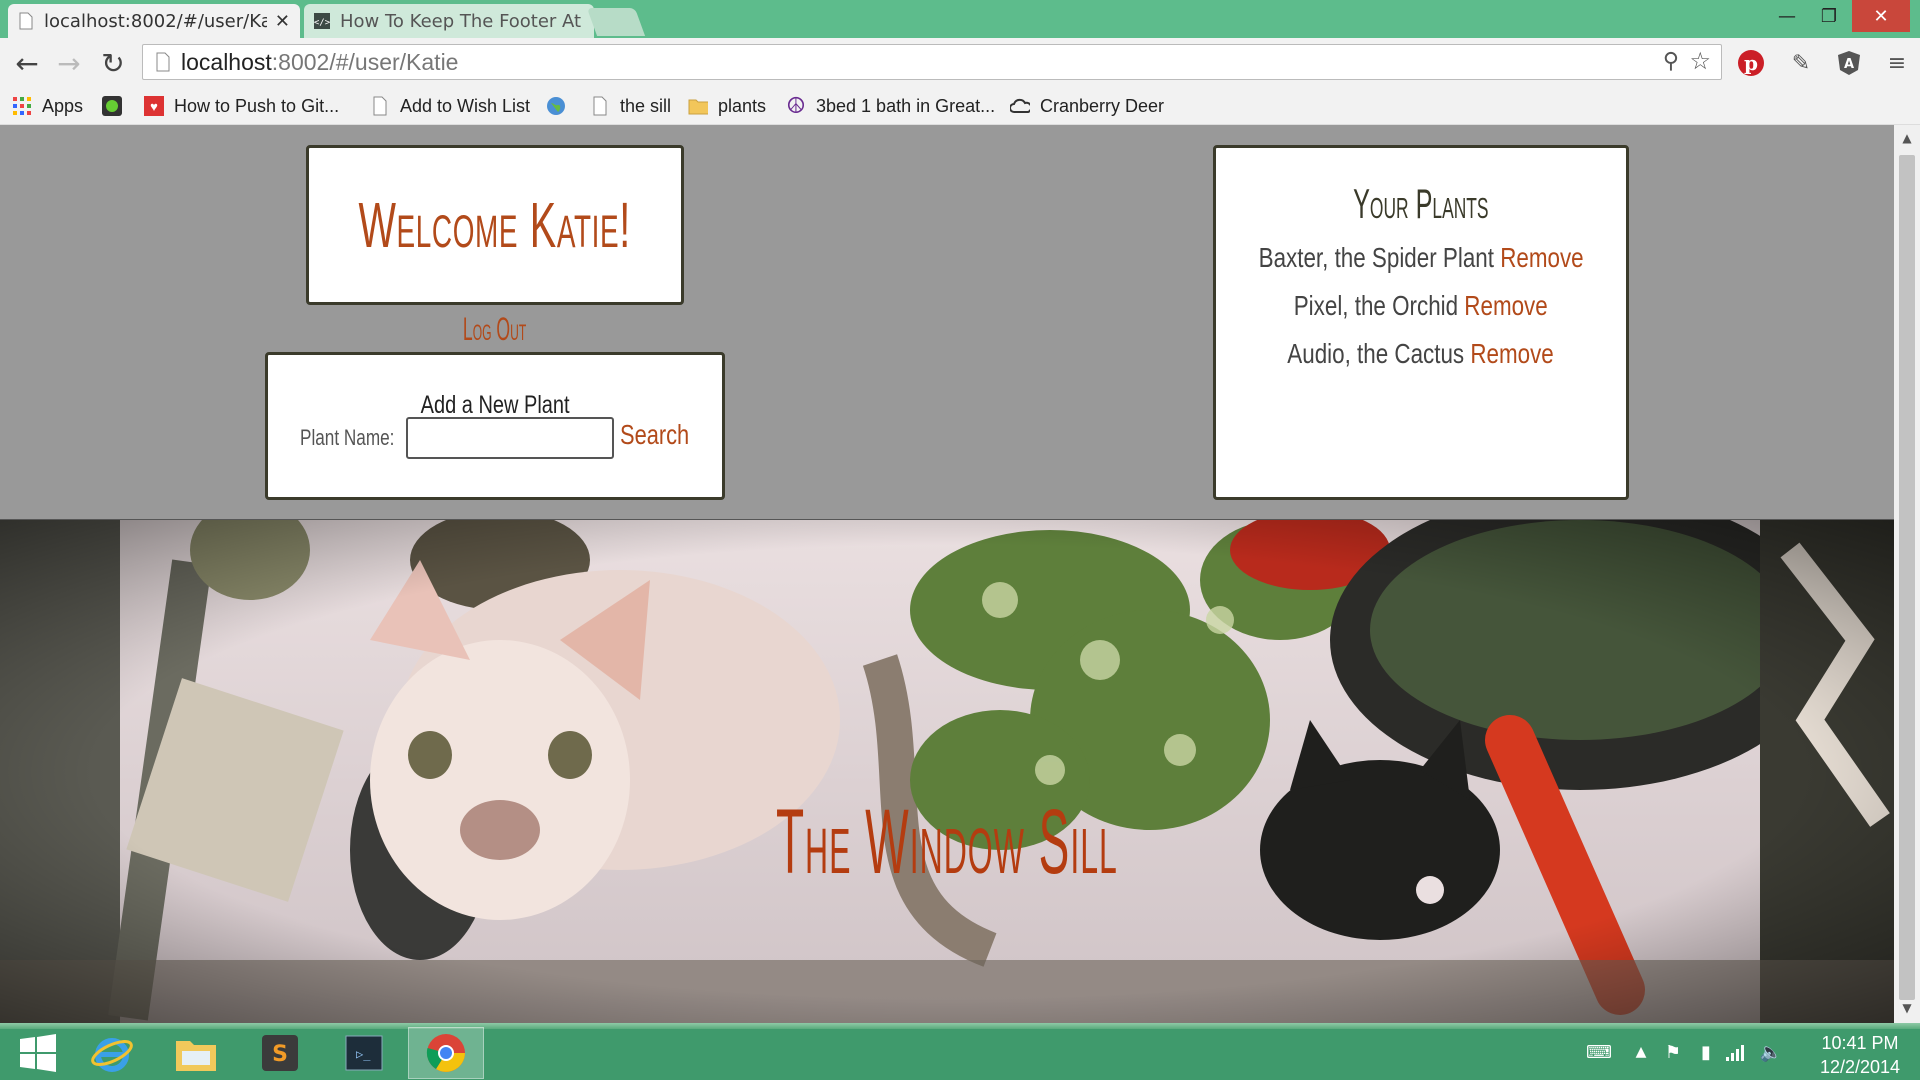  I want to click on site-title: The Window Sill, so click(947, 842).